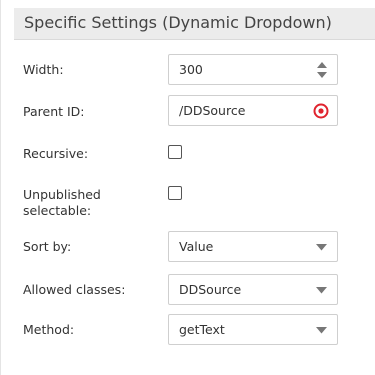  What do you see at coordinates (54, 111) in the screenshot?
I see `parent-id-label: Parent ID:` at bounding box center [54, 111].